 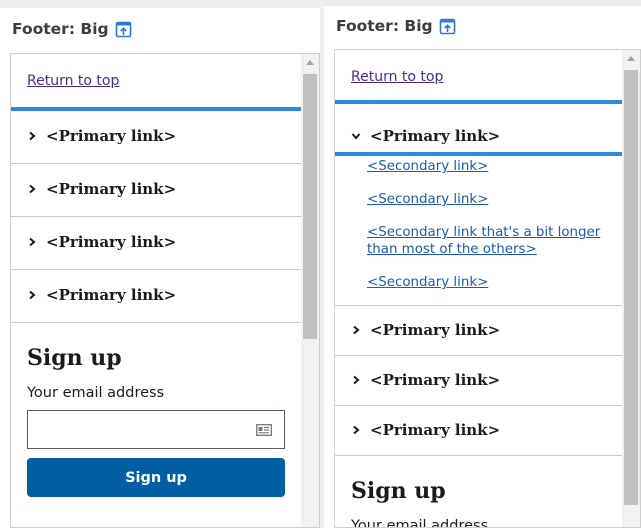 What do you see at coordinates (156, 429) in the screenshot?
I see `email-input` at bounding box center [156, 429].